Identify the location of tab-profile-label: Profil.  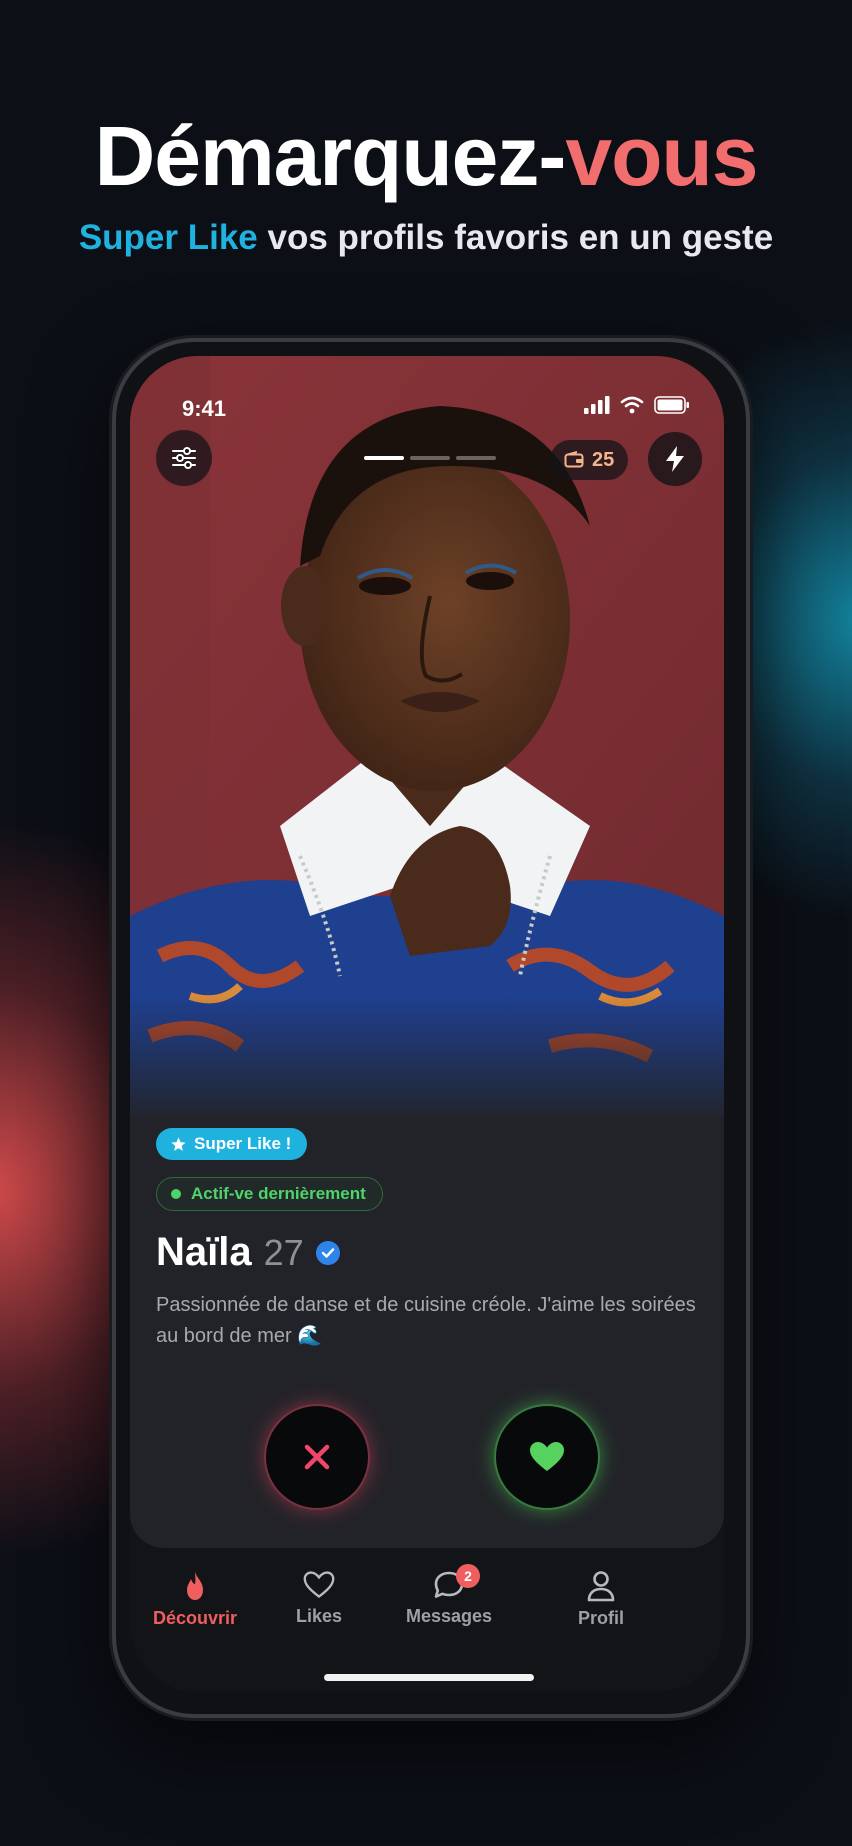
(600, 1618).